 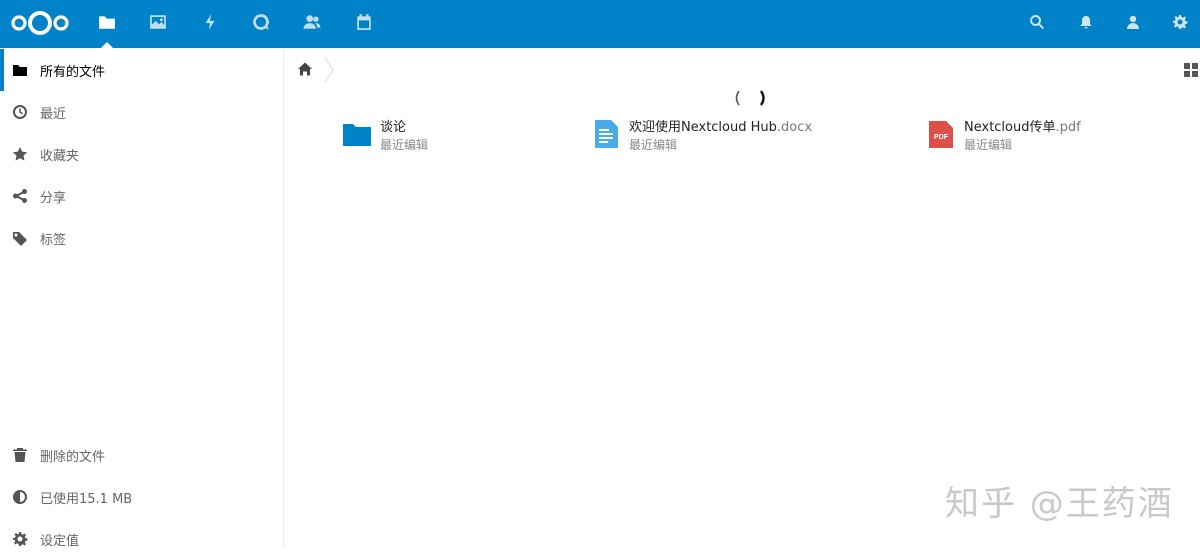 I want to click on nextcloud-logo, so click(x=40, y=23).